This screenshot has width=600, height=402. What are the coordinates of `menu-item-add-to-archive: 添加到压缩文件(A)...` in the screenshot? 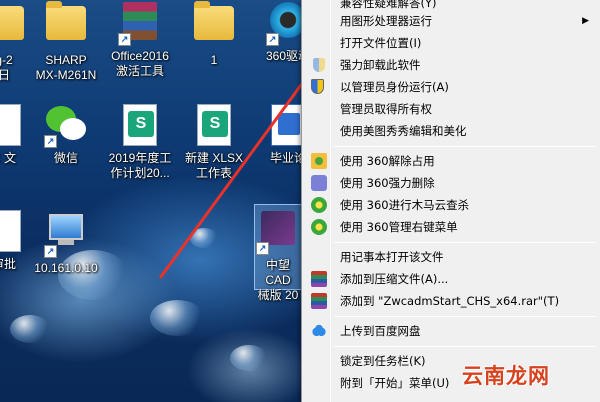 It's located at (451, 279).